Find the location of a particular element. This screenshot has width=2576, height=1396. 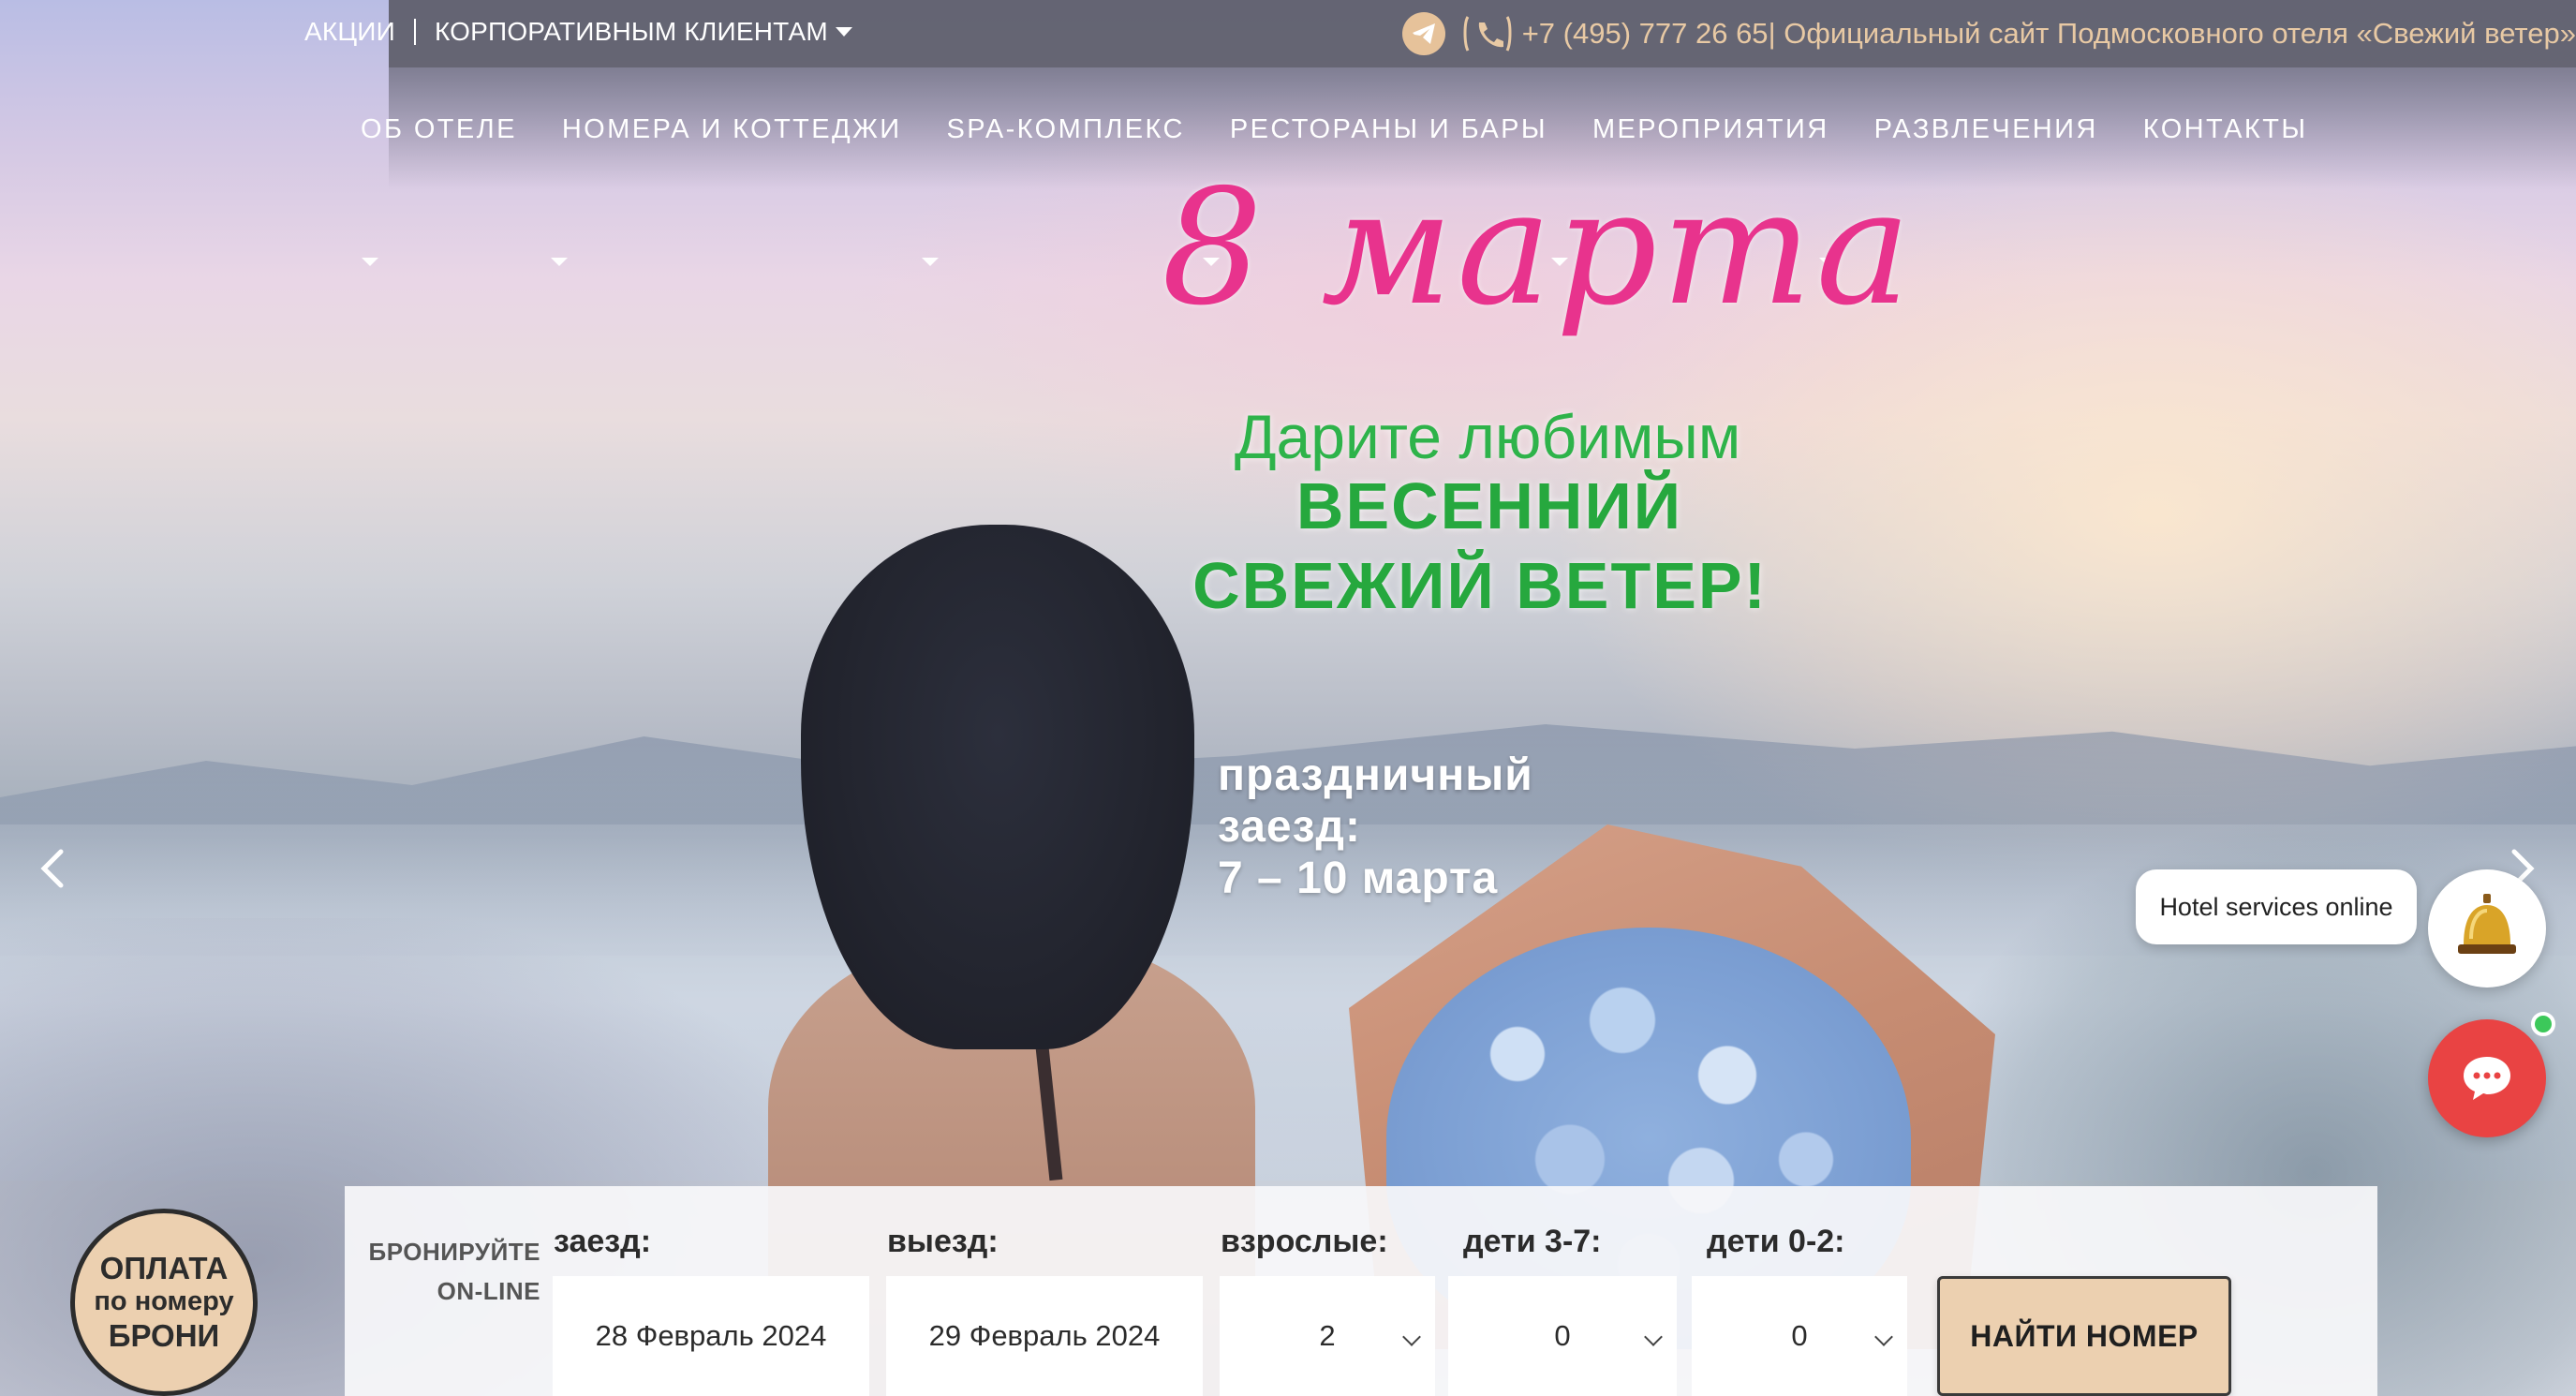

checkin-date-value: 28 Февраль 2024 is located at coordinates (711, 1335).